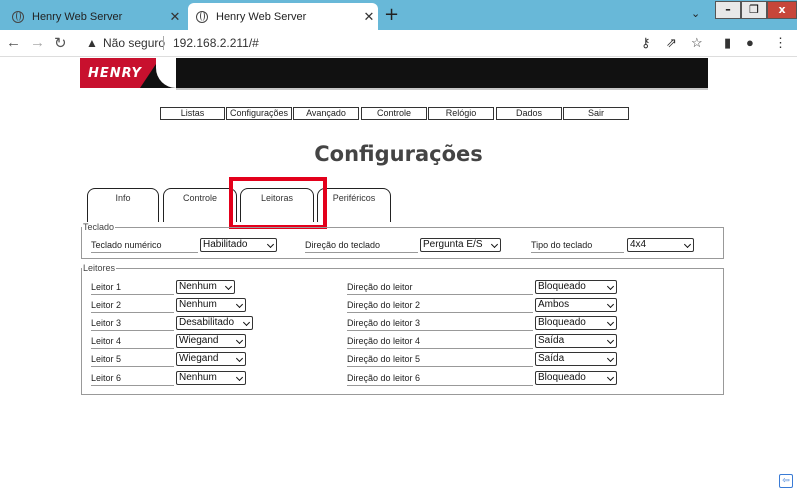 This screenshot has height=498, width=797. Describe the element at coordinates (576, 305) in the screenshot. I see `direcao-leitor-2-select: Ambos` at that location.